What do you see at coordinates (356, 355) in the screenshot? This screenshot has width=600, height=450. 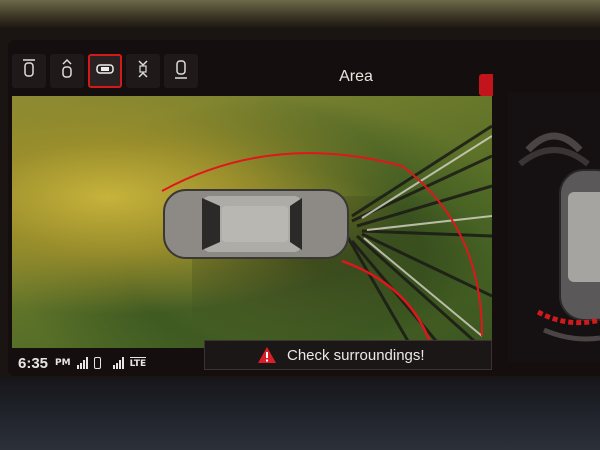 I see `alert-message: Check surroundings!` at bounding box center [356, 355].